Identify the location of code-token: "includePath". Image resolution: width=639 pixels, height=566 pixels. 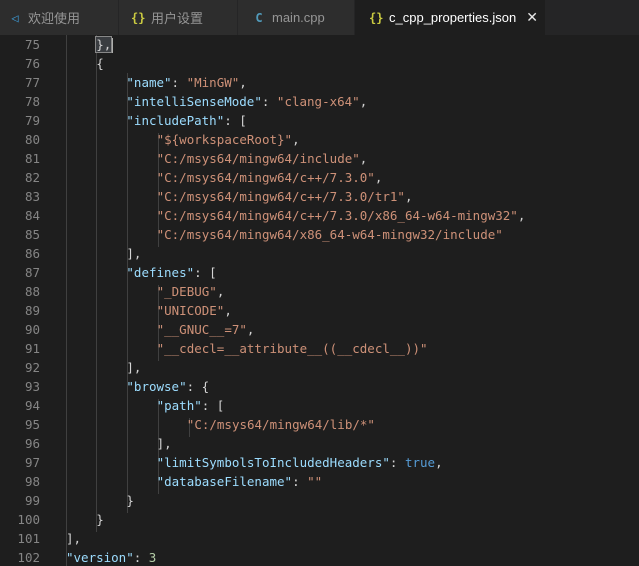
(175, 120).